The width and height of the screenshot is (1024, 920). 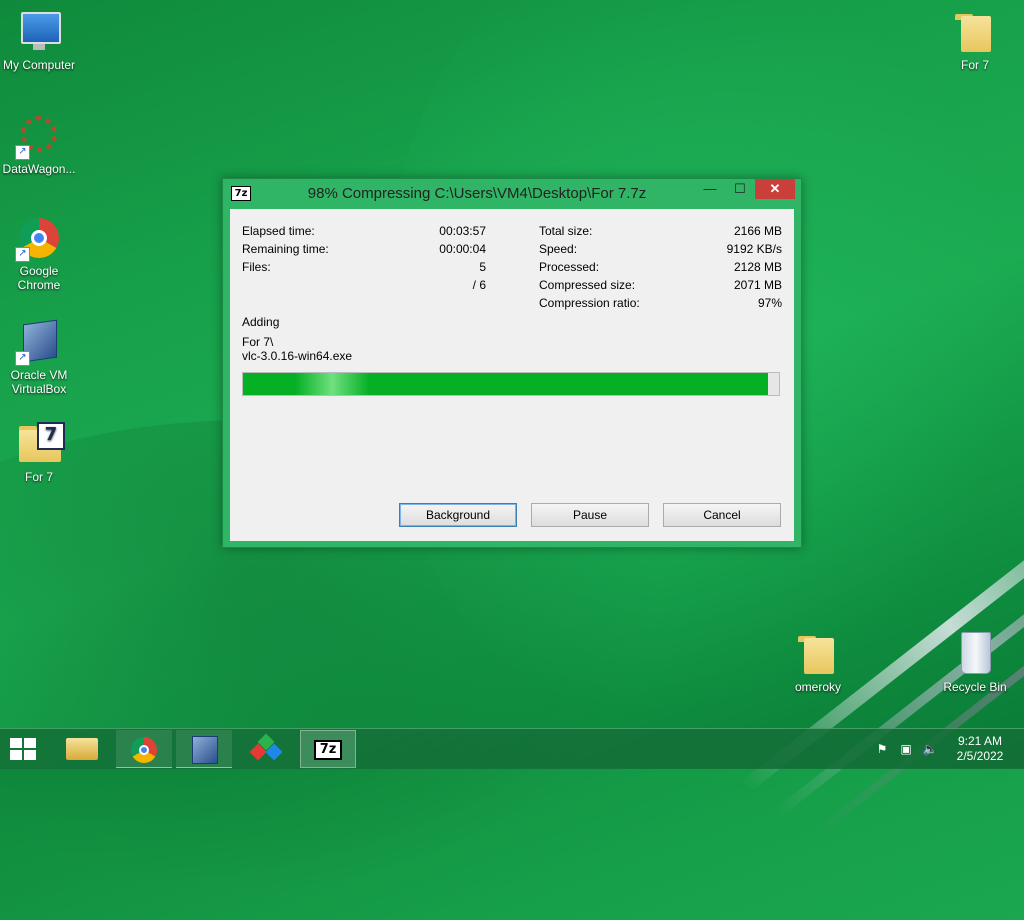 What do you see at coordinates (256, 267) in the screenshot?
I see `files-label: Files:` at bounding box center [256, 267].